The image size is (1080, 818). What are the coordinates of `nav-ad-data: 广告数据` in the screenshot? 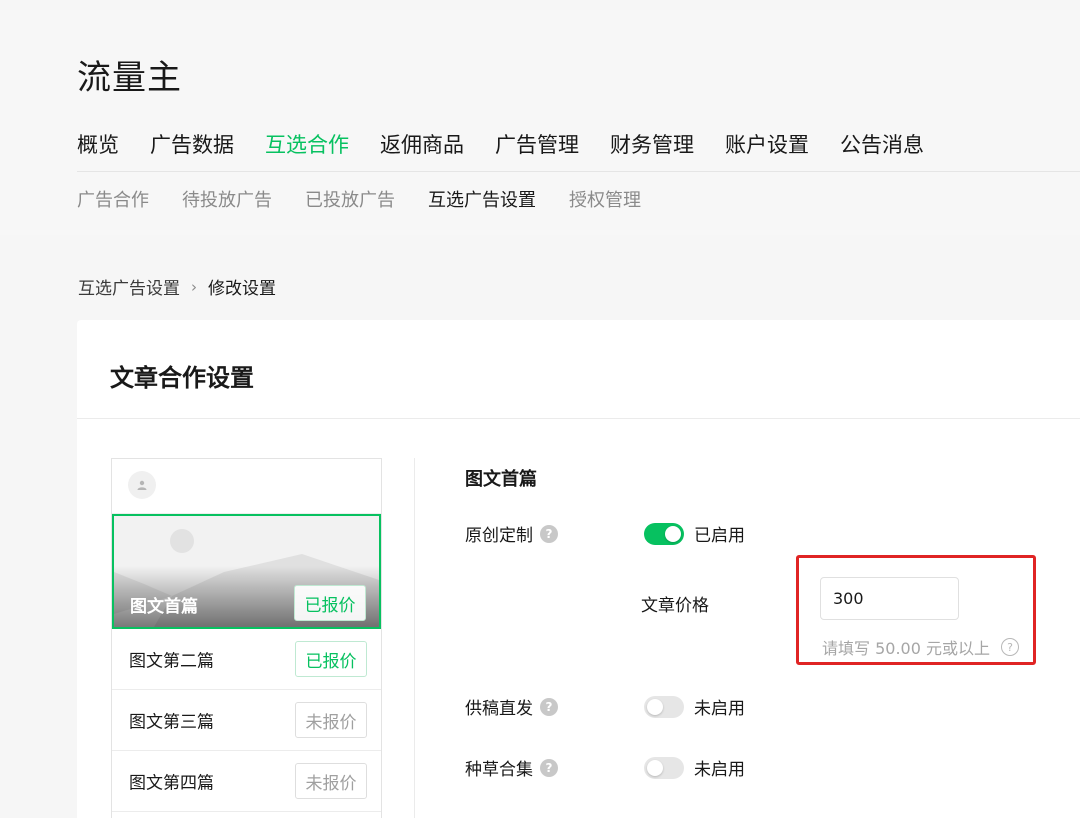 It's located at (192, 150).